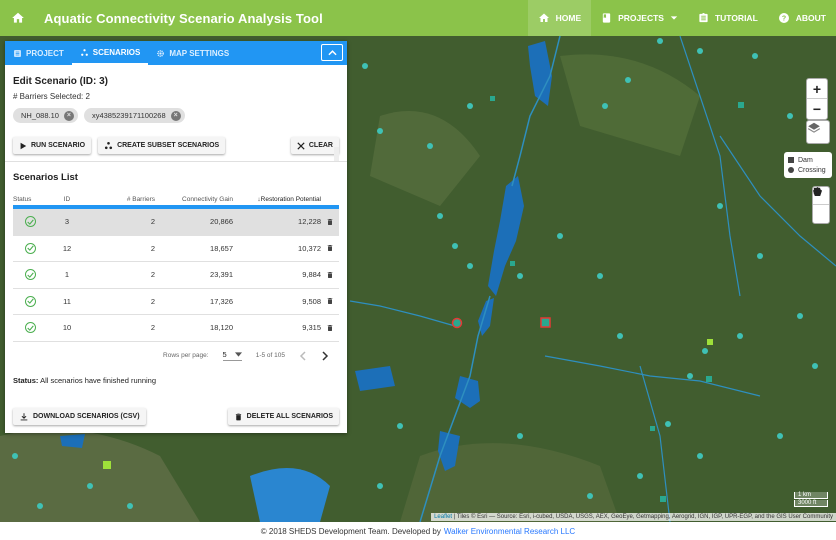 The height and width of the screenshot is (540, 836). Describe the element at coordinates (814, 127) in the screenshot. I see `layers-icon` at that location.